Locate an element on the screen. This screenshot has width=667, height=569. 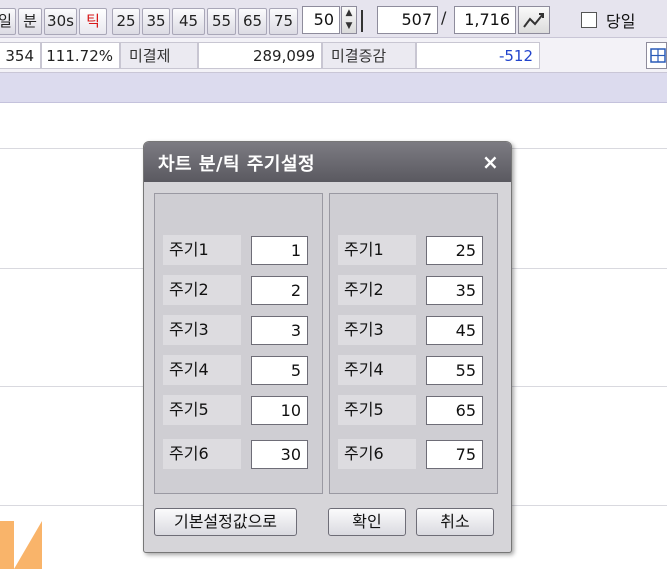
spin-up-icon: ▲ is located at coordinates (349, 13).